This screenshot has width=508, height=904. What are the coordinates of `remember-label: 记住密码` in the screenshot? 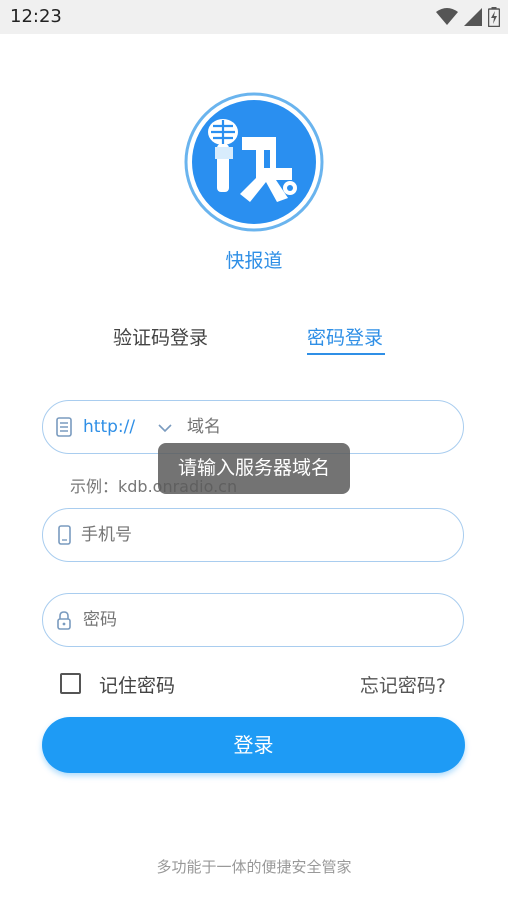 It's located at (137, 684).